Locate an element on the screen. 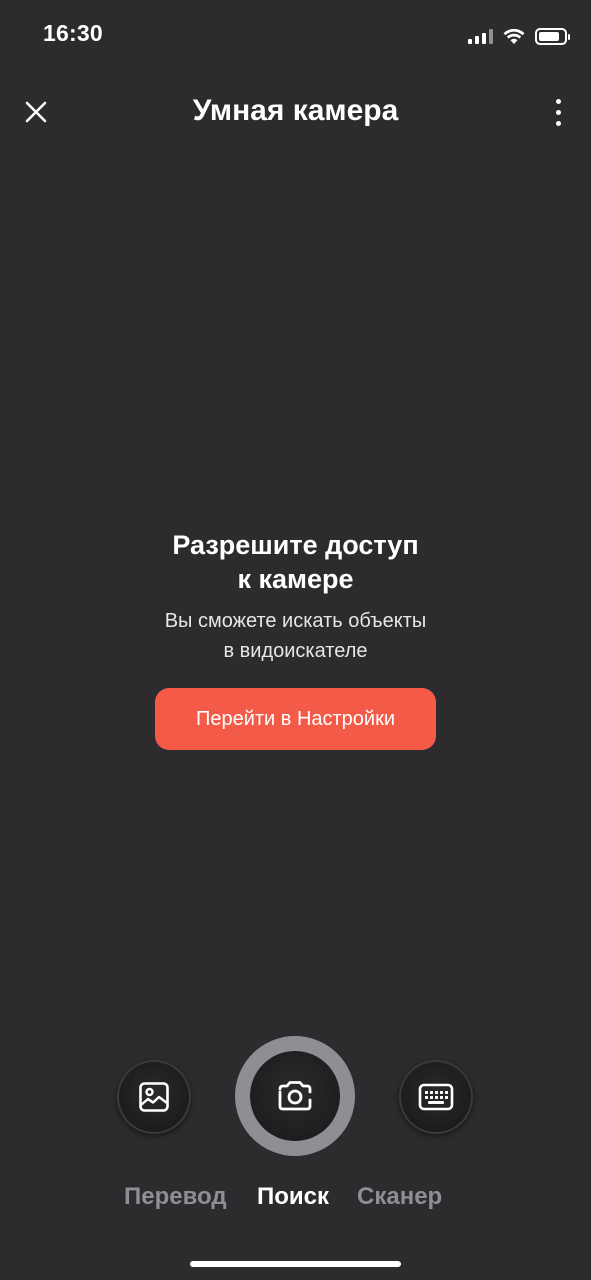 The image size is (591, 1280). mode-translate: Перевод is located at coordinates (175, 1197).